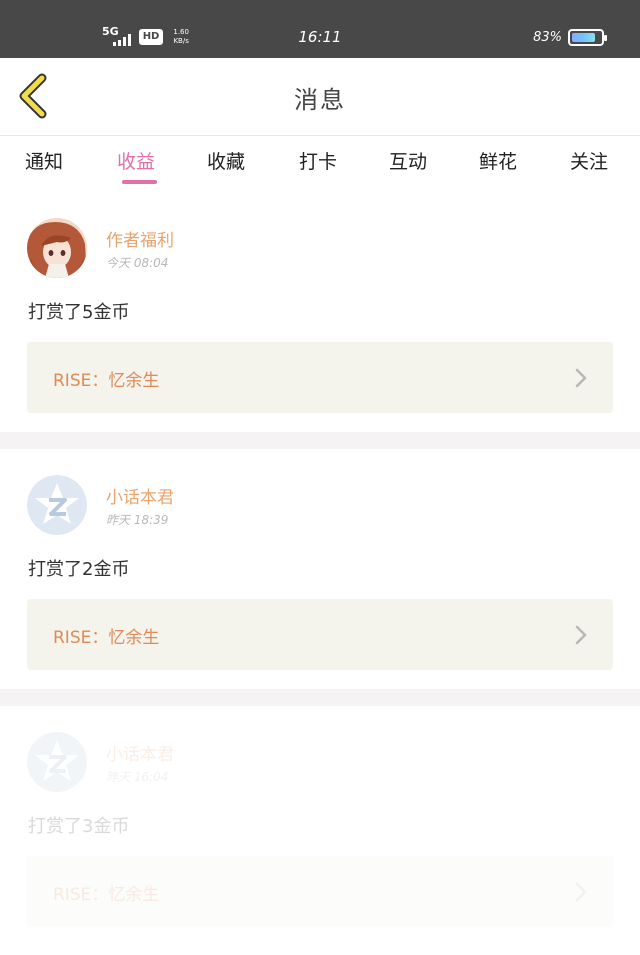  What do you see at coordinates (589, 160) in the screenshot?
I see `tab-following: 关注` at bounding box center [589, 160].